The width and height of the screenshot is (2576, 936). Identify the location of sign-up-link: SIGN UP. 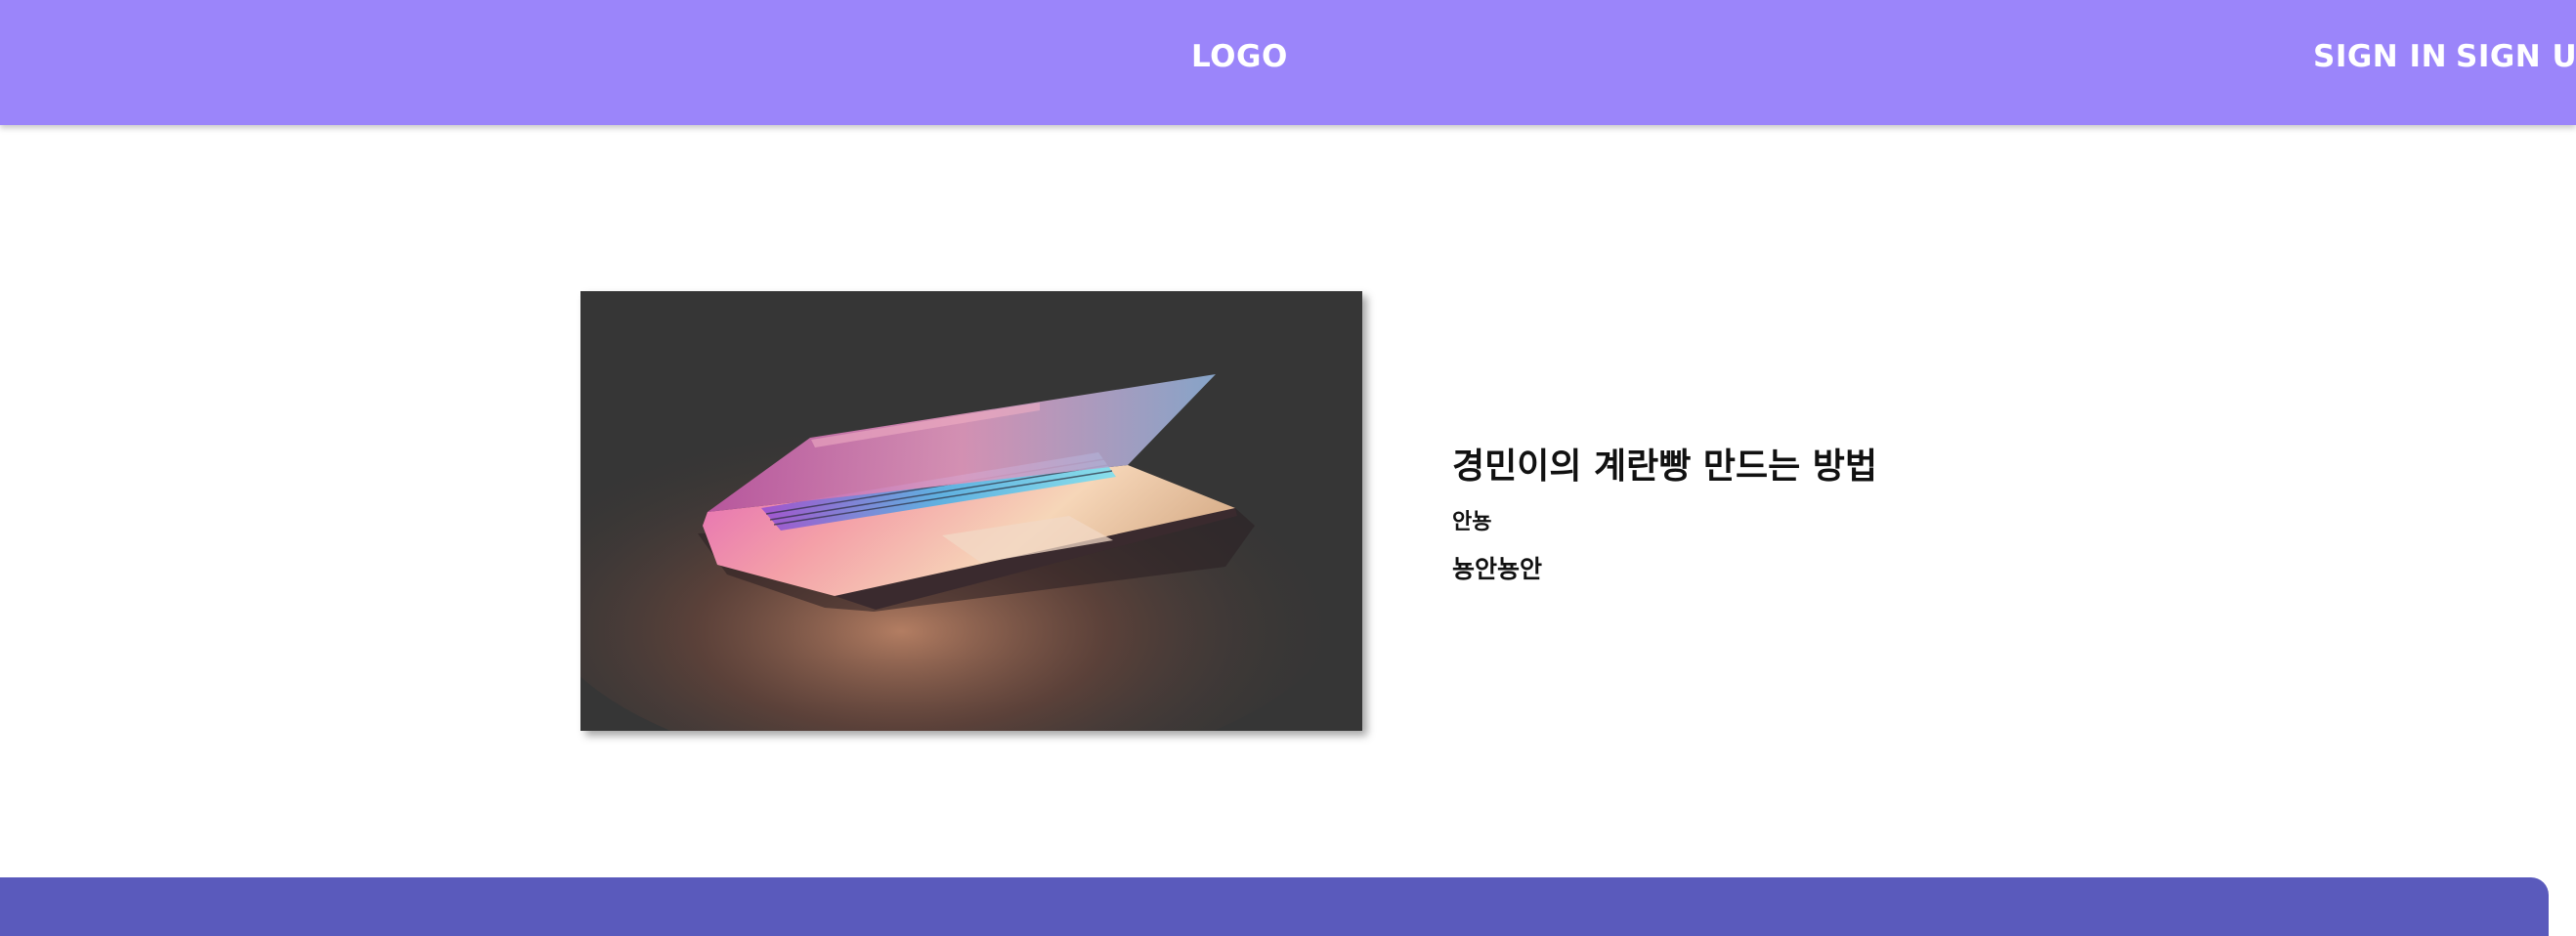
(2516, 56).